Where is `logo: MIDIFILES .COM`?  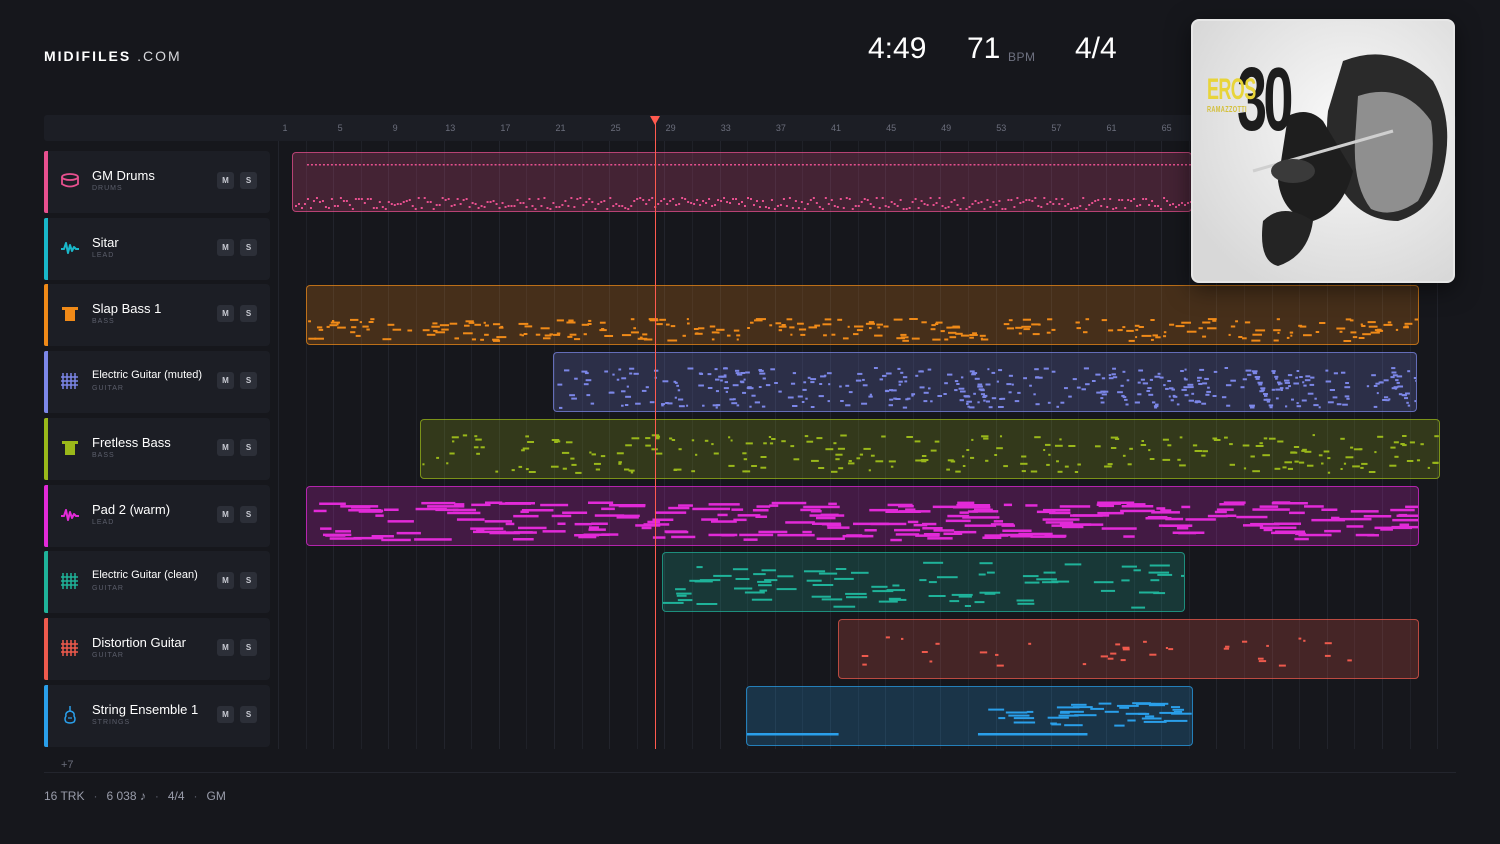 logo: MIDIFILES .COM is located at coordinates (113, 56).